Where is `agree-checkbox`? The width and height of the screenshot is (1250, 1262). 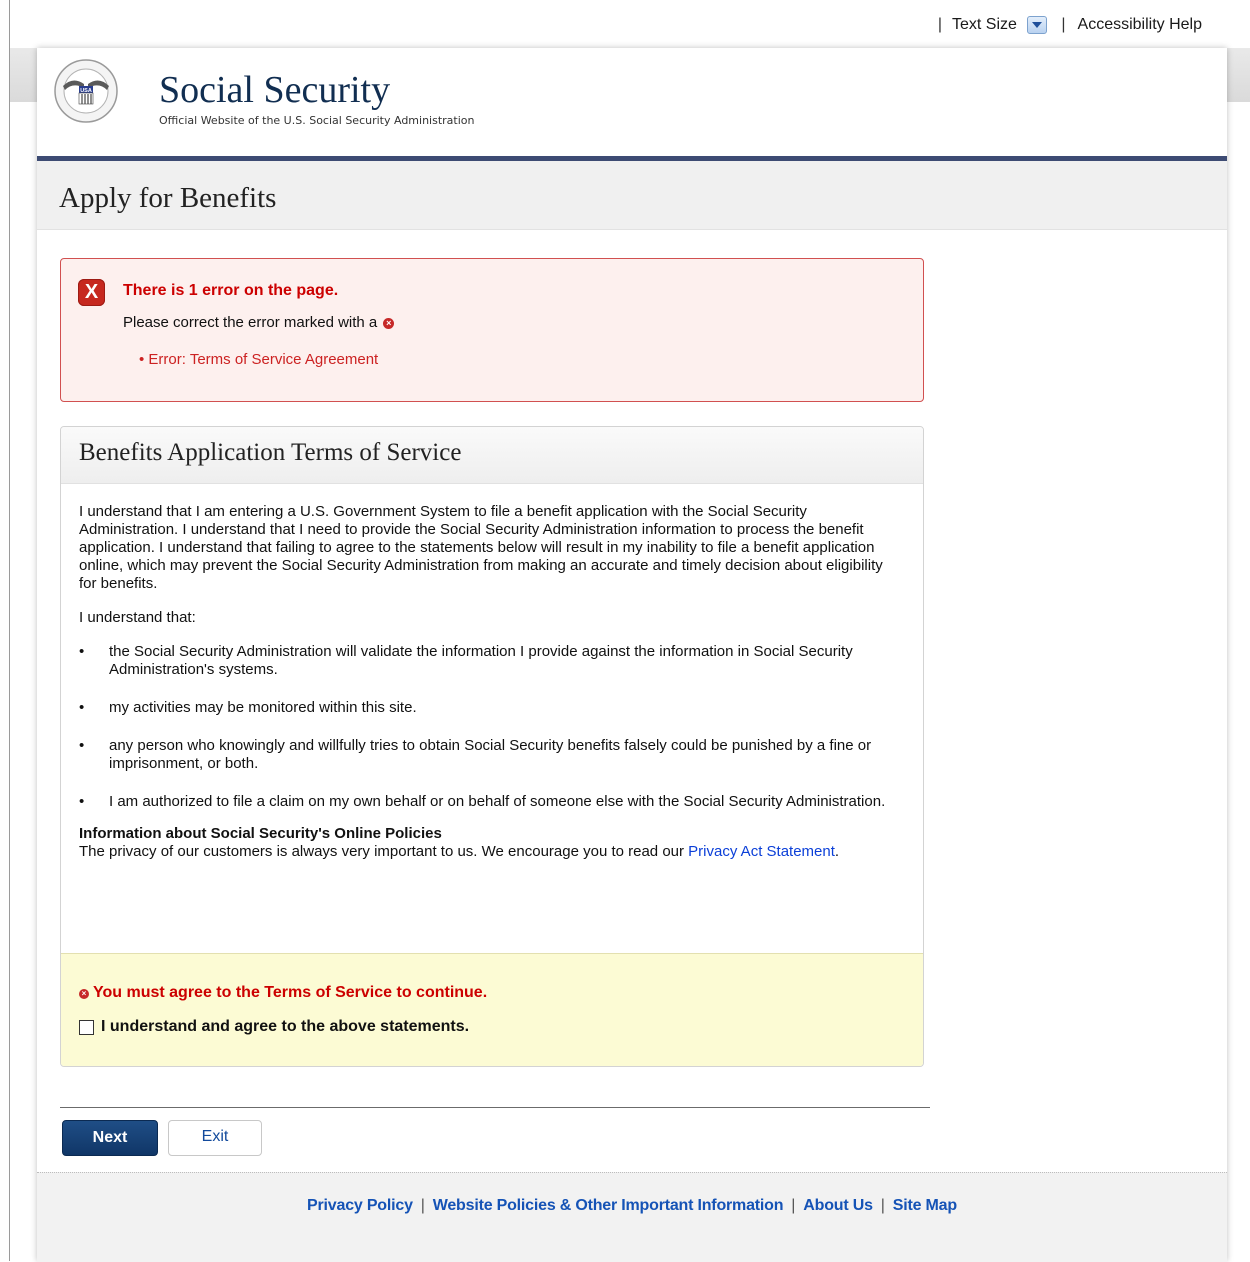
agree-checkbox is located at coordinates (86, 1027).